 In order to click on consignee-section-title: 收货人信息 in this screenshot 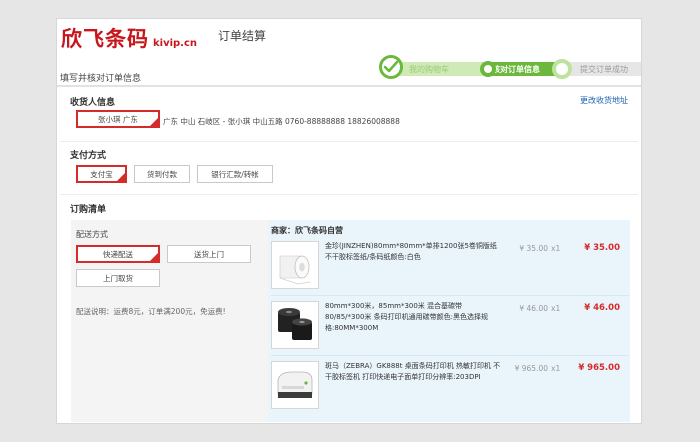, I will do `click(93, 103)`.